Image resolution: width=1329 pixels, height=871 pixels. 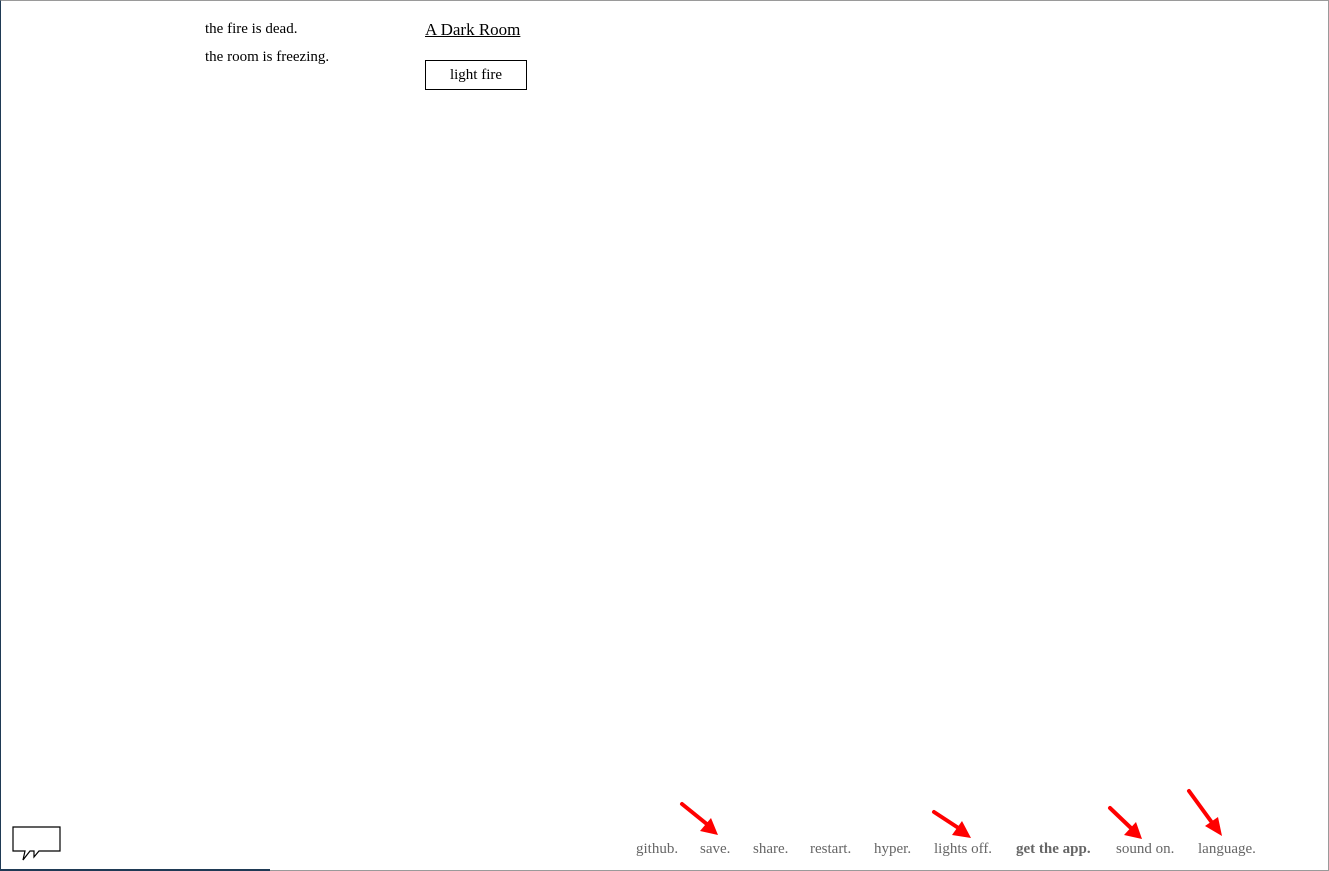 What do you see at coordinates (657, 849) in the screenshot?
I see `menu-github: github.` at bounding box center [657, 849].